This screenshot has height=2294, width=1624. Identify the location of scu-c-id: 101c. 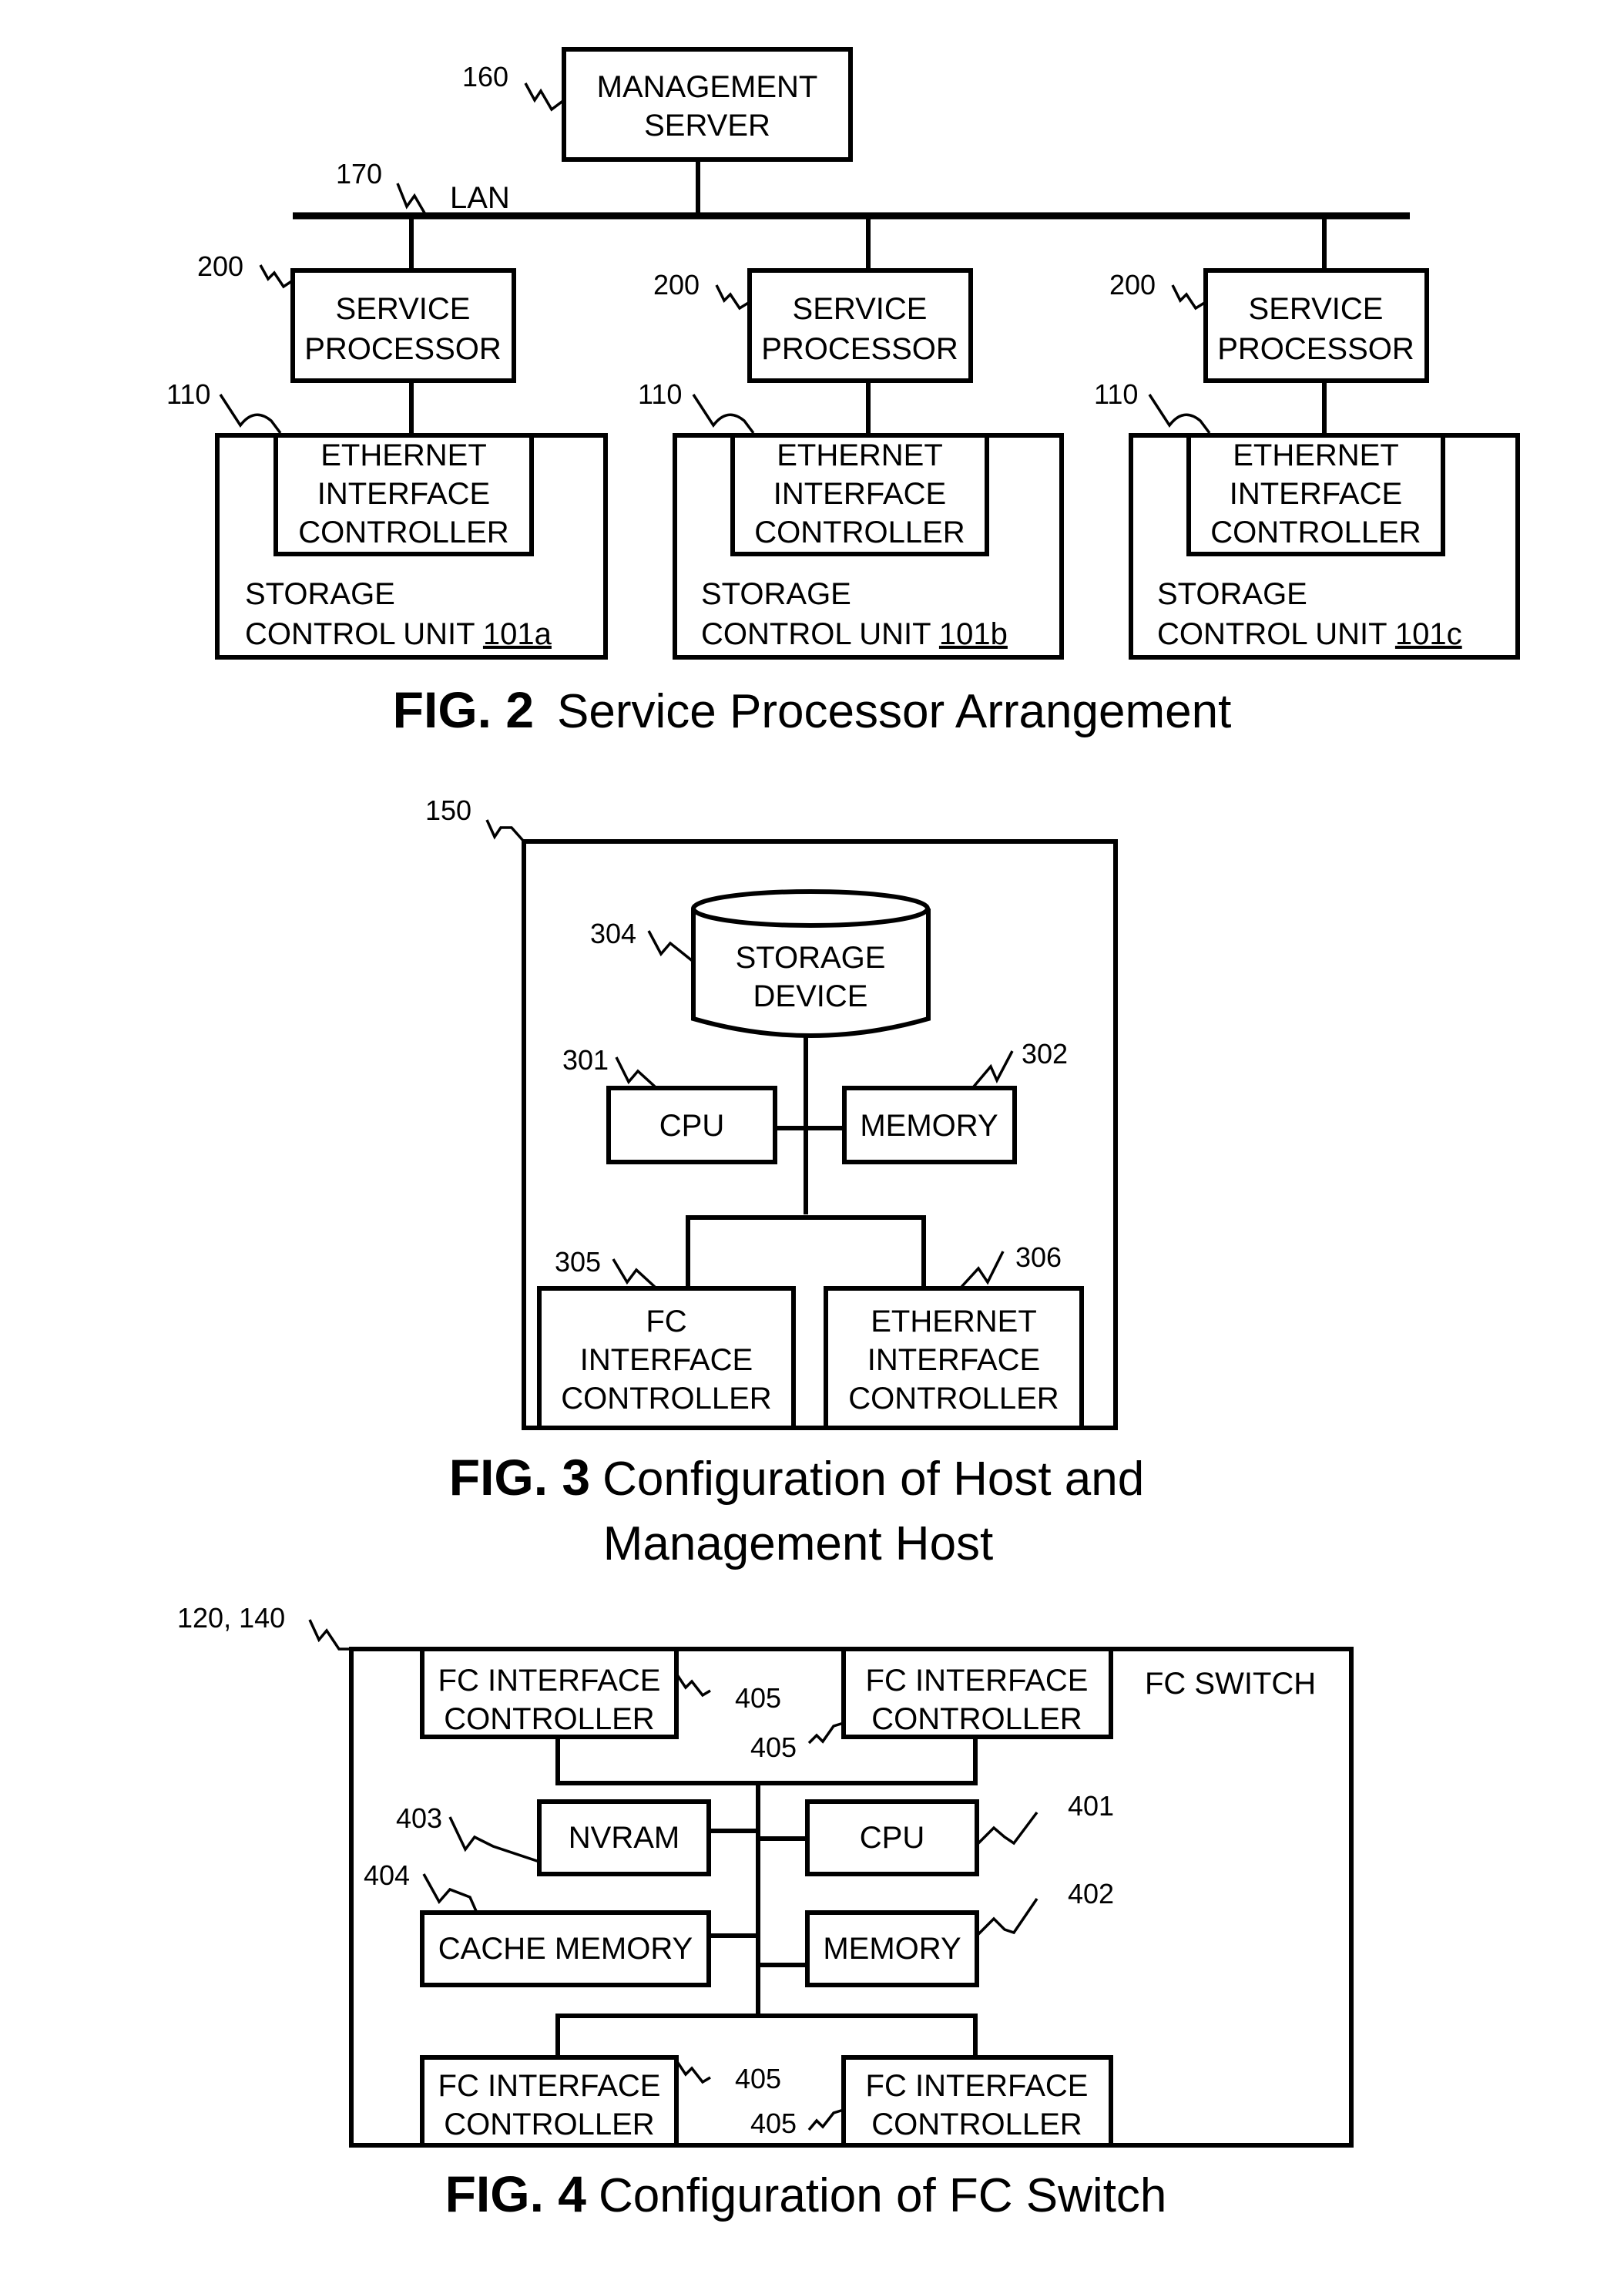
(1428, 634).